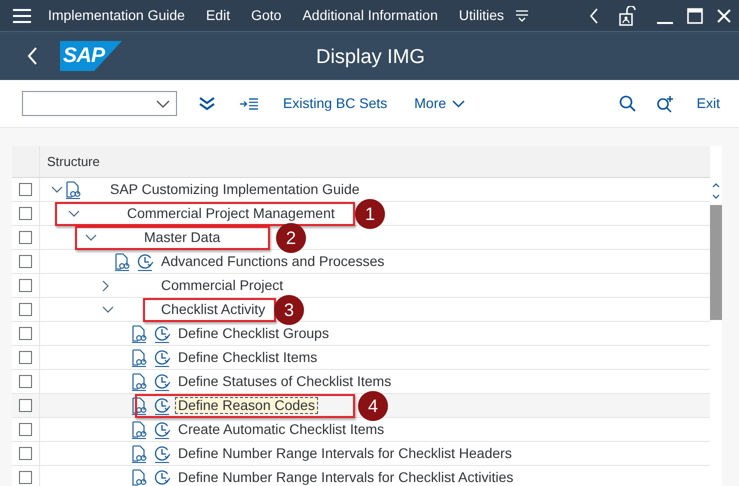 This screenshot has height=486, width=739. What do you see at coordinates (361, 406) in the screenshot?
I see `tree-row: Define Reason Codes 4` at bounding box center [361, 406].